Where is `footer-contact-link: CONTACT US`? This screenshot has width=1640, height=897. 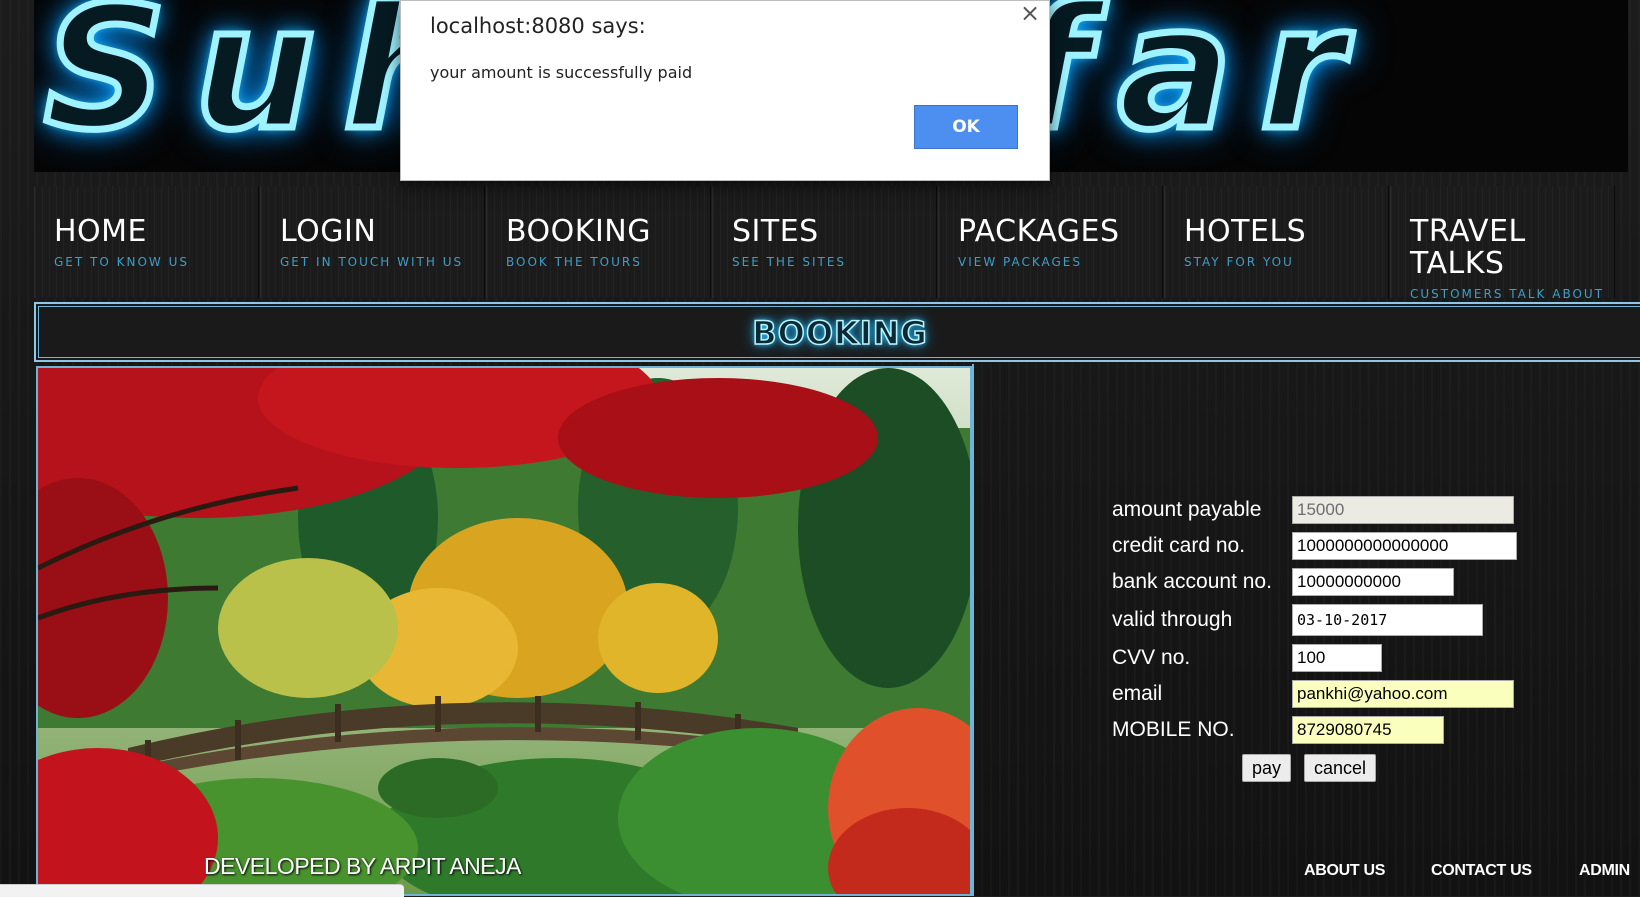
footer-contact-link: CONTACT US is located at coordinates (1481, 871).